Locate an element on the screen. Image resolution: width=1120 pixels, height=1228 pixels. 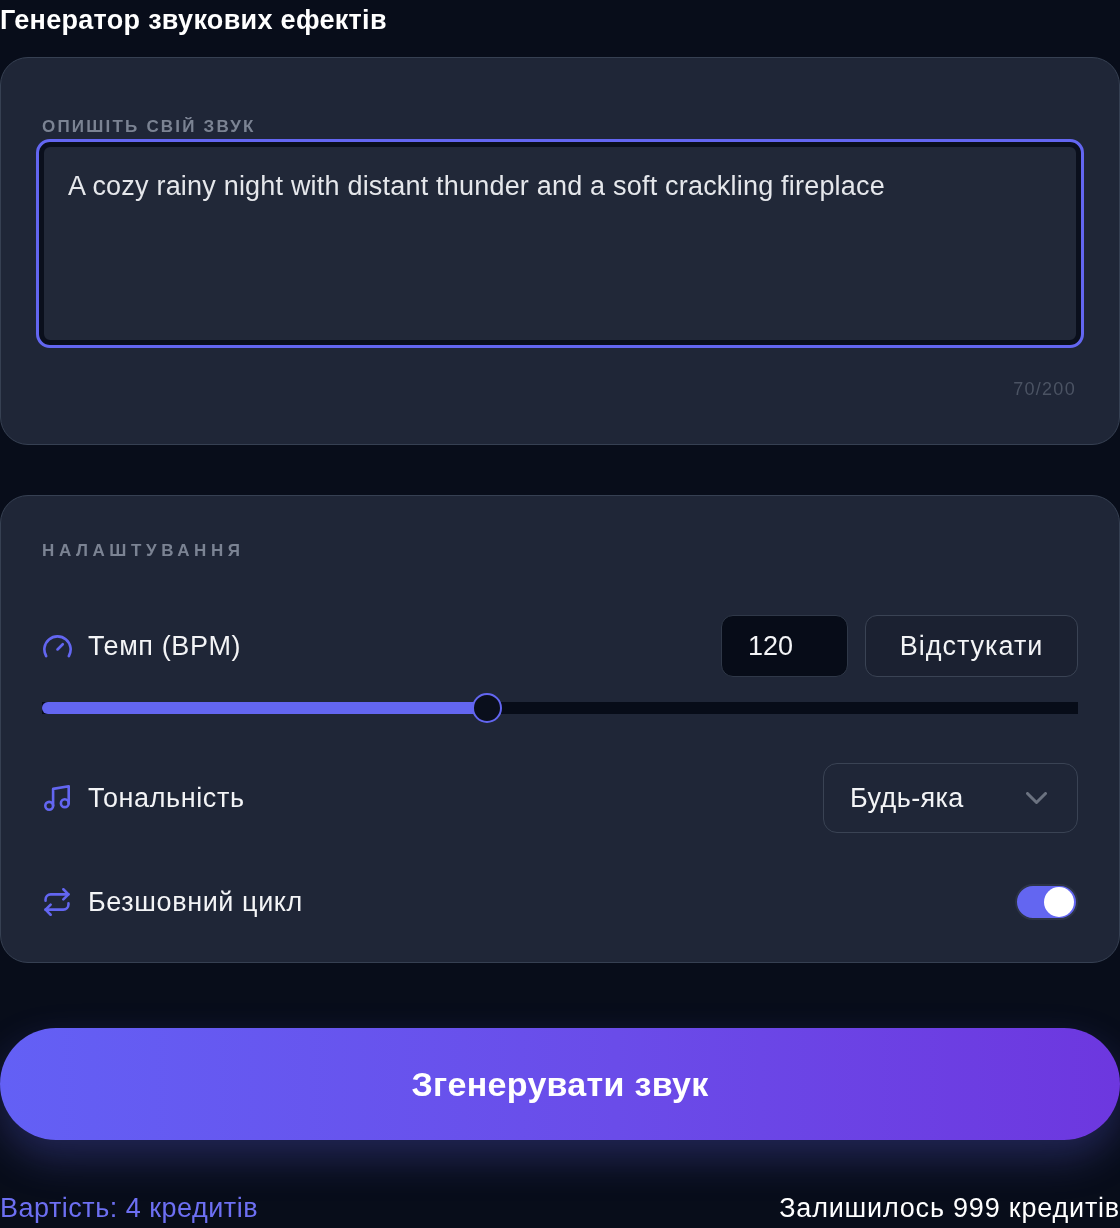
generate-button: Згенерувати звук is located at coordinates (560, 1084).